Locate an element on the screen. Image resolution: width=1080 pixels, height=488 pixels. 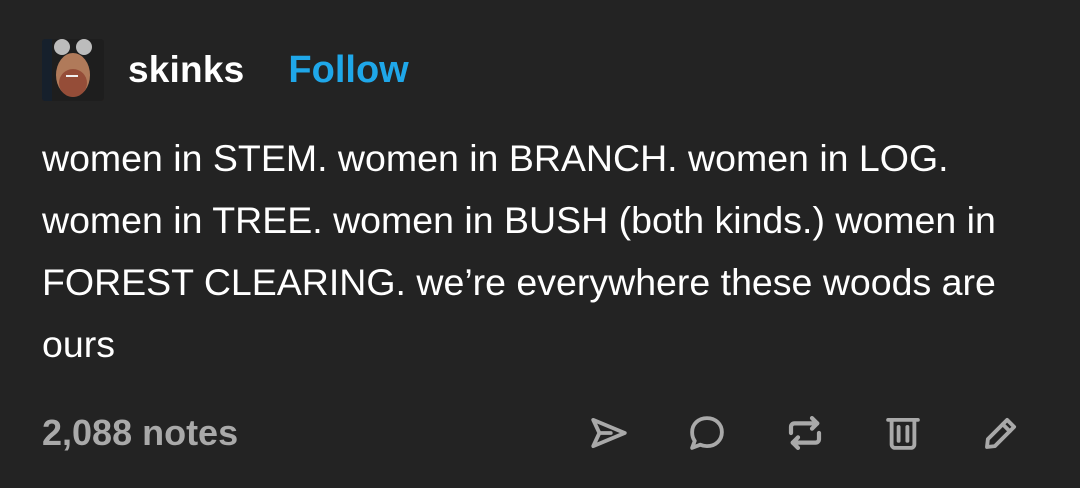
avatar is located at coordinates (73, 70).